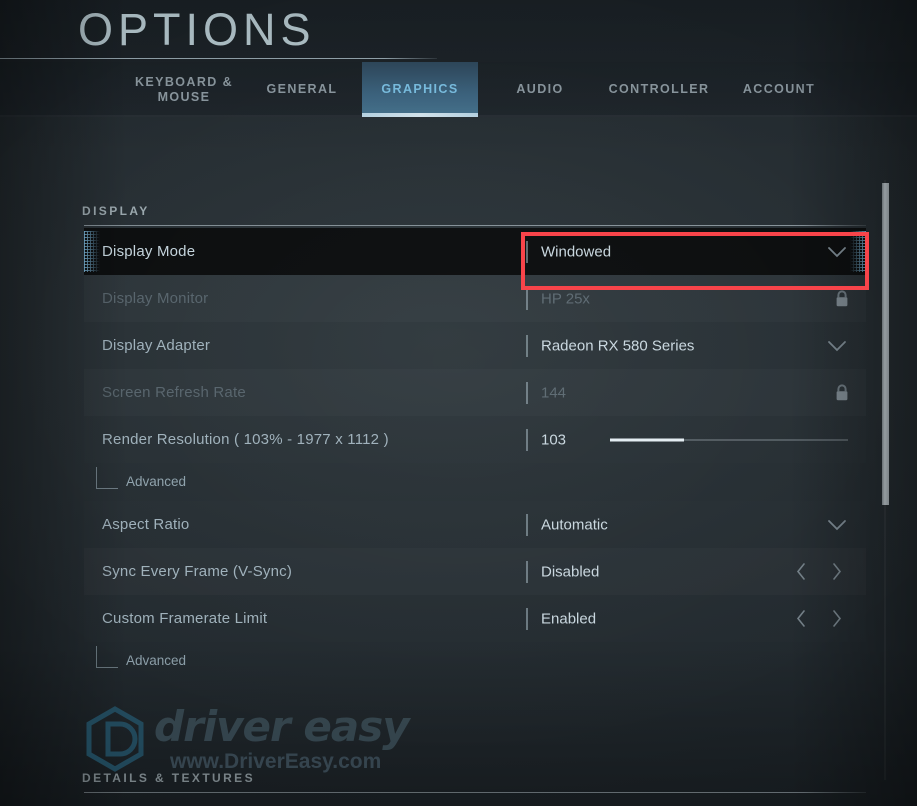  What do you see at coordinates (475, 392) in the screenshot?
I see `settings-row-screen-refresh-rate: Screen Refresh Rate 144` at bounding box center [475, 392].